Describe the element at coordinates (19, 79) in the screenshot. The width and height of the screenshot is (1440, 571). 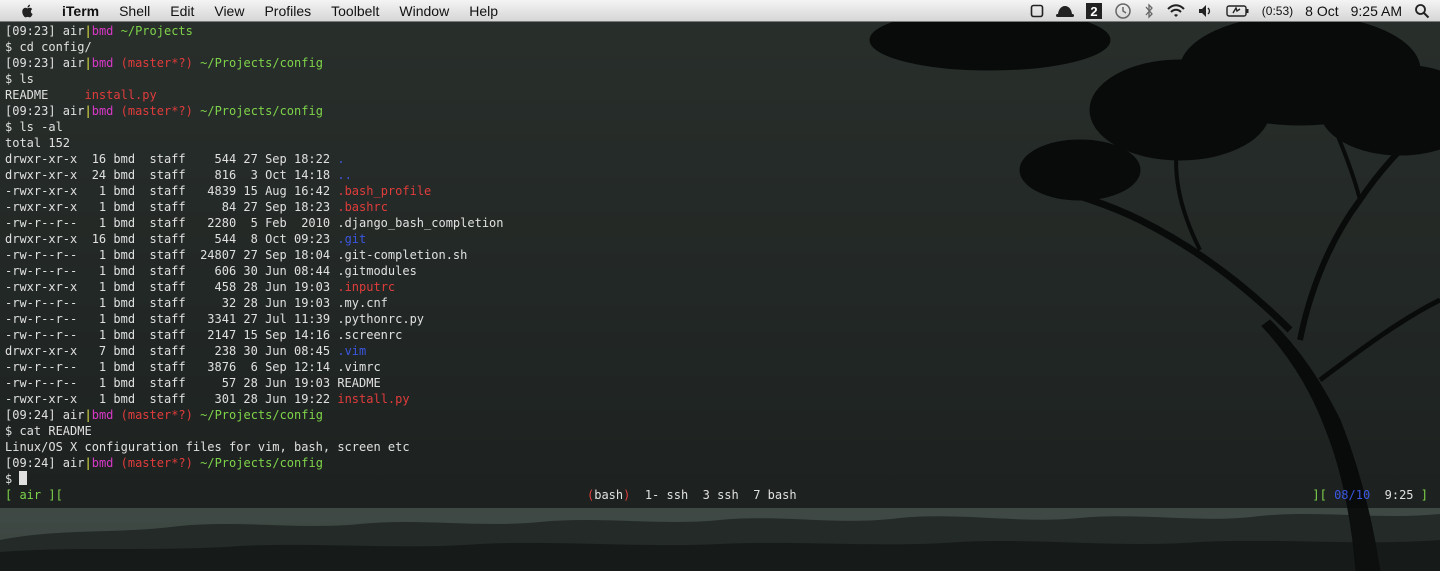
I see `terminal-text: $ ls` at that location.